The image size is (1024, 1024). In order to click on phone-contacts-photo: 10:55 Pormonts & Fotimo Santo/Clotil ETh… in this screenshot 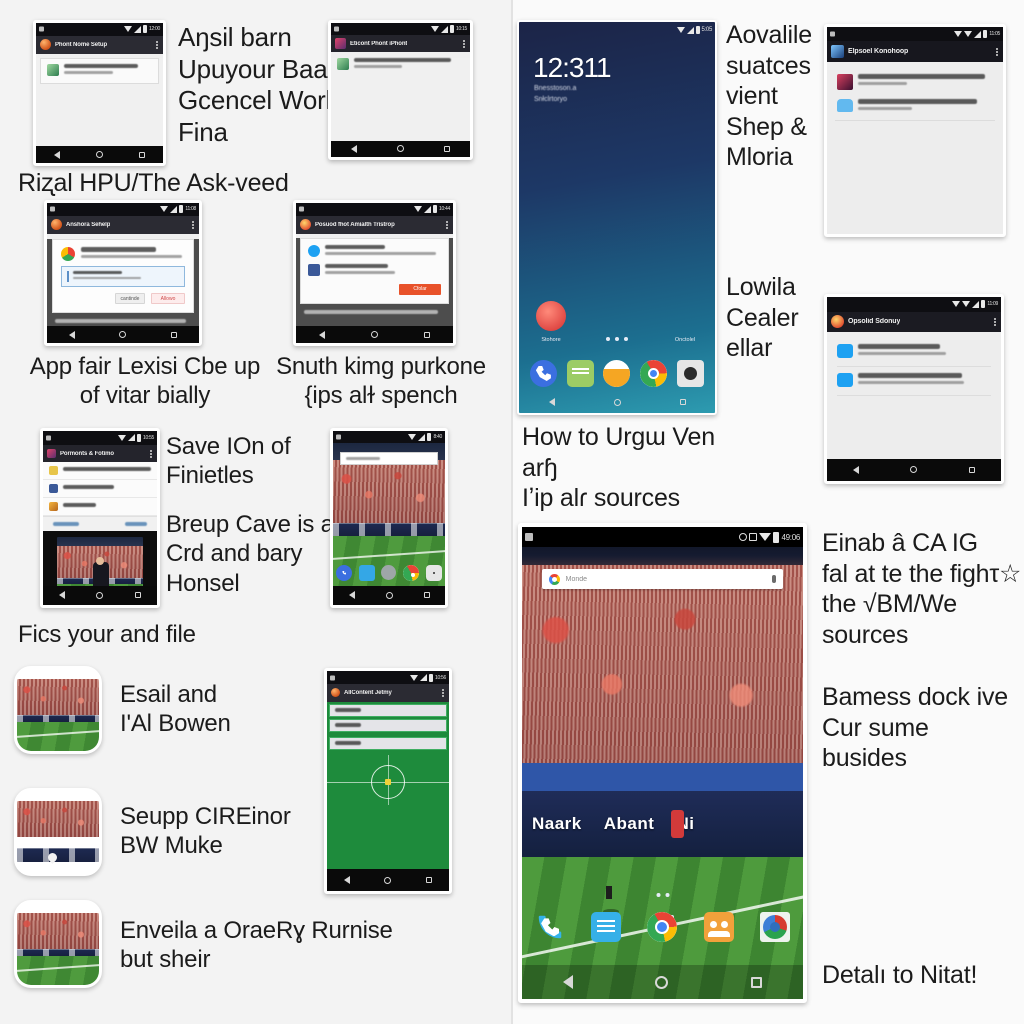, I will do `click(100, 518)`.